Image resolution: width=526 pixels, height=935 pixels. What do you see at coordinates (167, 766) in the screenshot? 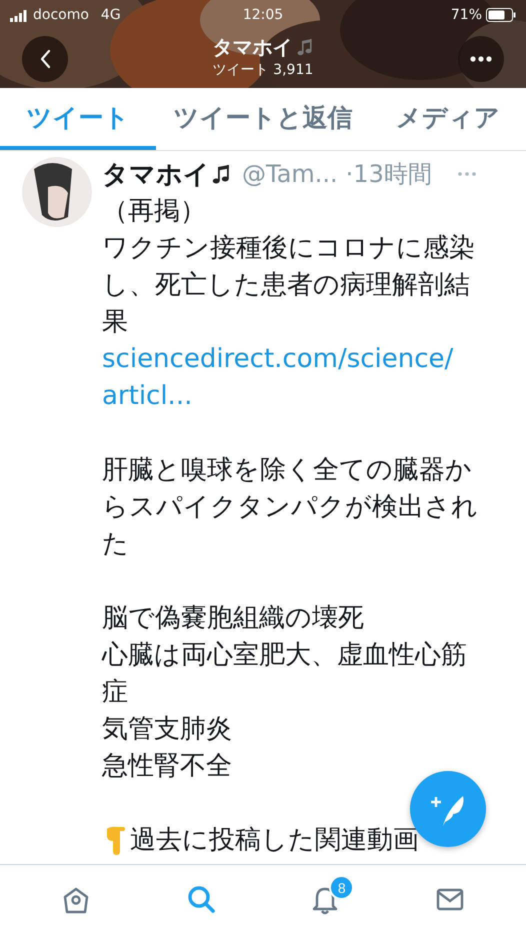
I see `tweet-text: 急性腎不全` at bounding box center [167, 766].